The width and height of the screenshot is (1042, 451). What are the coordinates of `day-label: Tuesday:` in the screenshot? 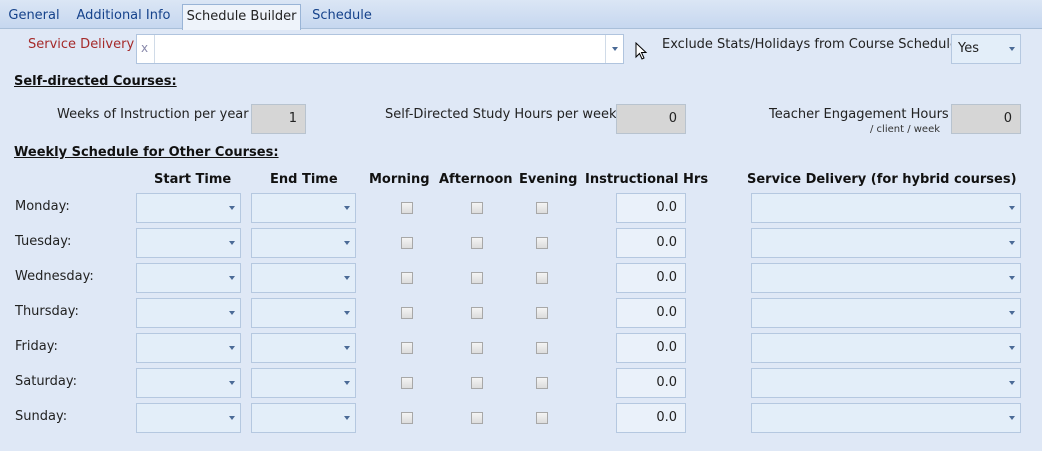 It's located at (43, 241).